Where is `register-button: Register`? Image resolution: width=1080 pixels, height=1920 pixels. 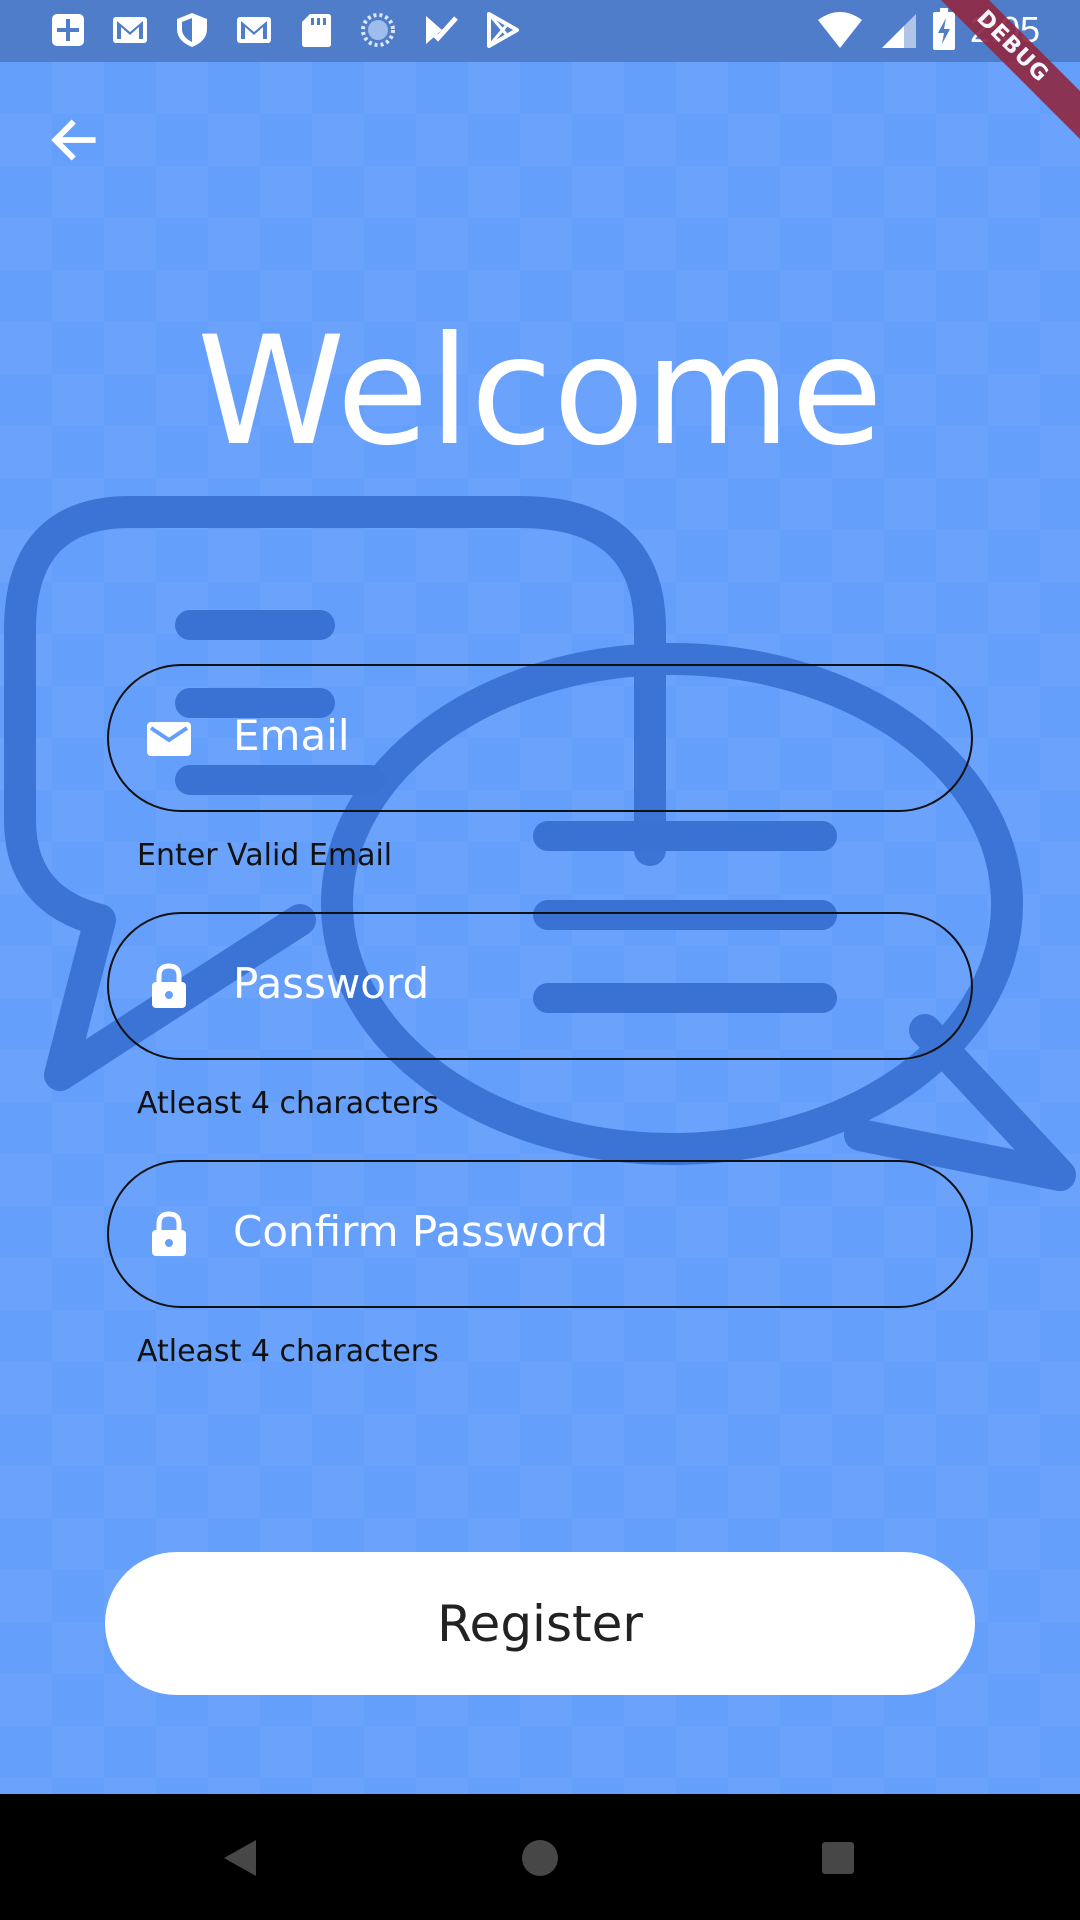 register-button: Register is located at coordinates (540, 1623).